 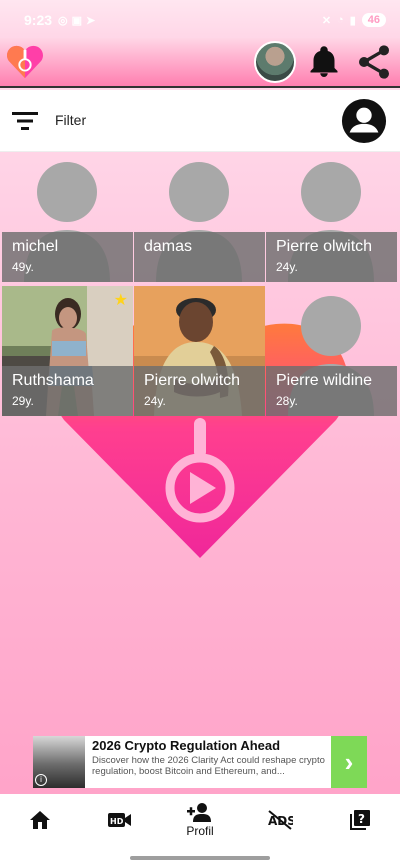 I want to click on profile-age: 49y., so click(x=23, y=267).